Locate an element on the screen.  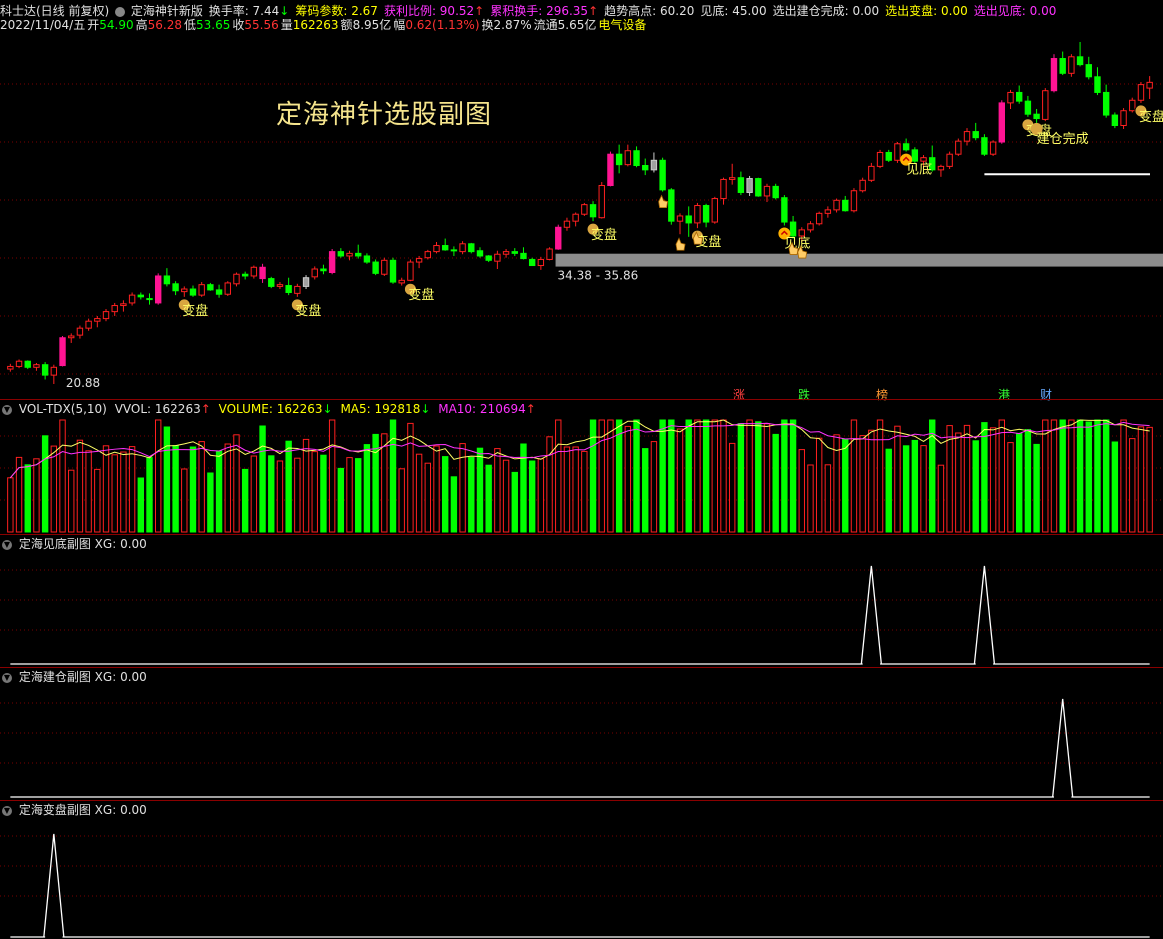
jiancang-label: 建仓完成 is located at coordinates (1063, 139).